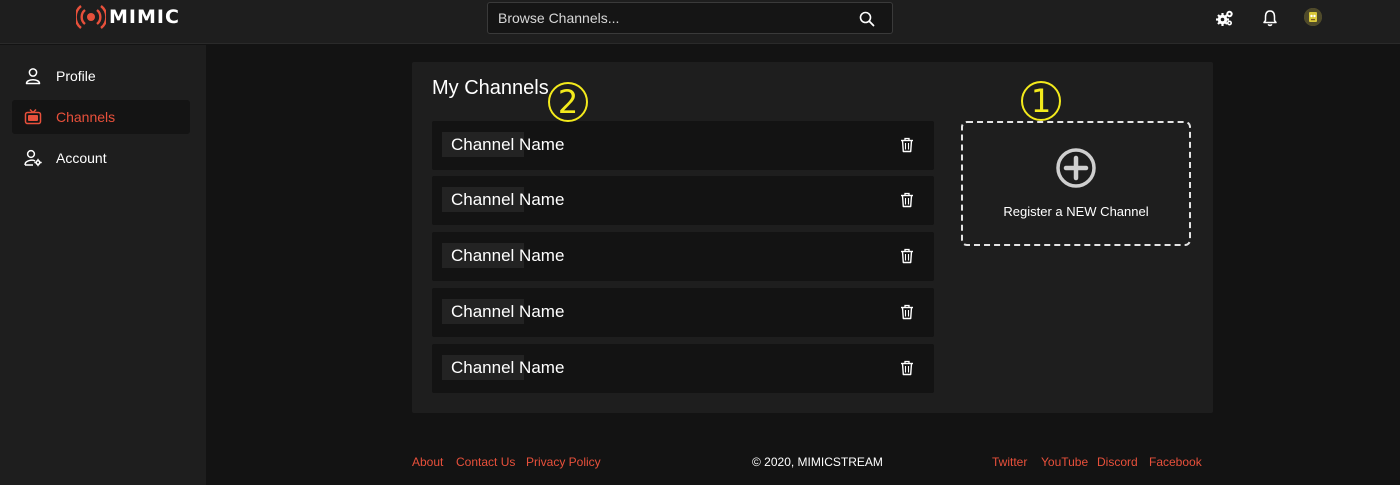 Image resolution: width=1400 pixels, height=485 pixels. I want to click on footer-link-facebook: Facebook, so click(1175, 462).